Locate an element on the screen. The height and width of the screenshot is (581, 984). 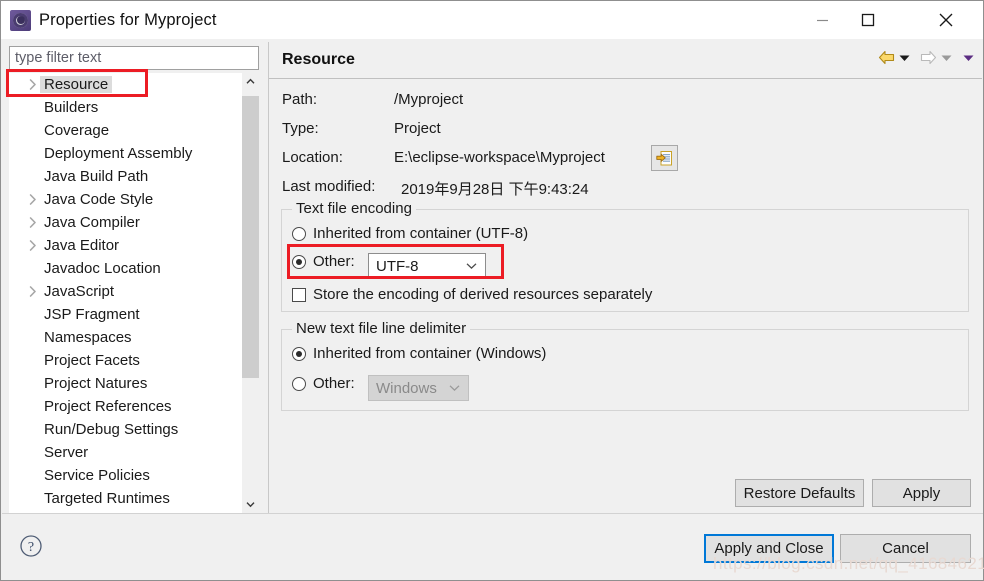
sidebar-item-label: Java Code Style is located at coordinates (99, 199).